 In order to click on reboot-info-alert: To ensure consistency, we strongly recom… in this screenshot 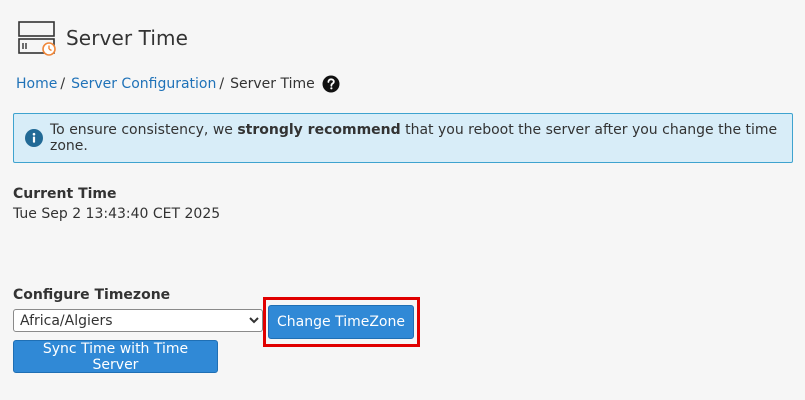, I will do `click(403, 138)`.